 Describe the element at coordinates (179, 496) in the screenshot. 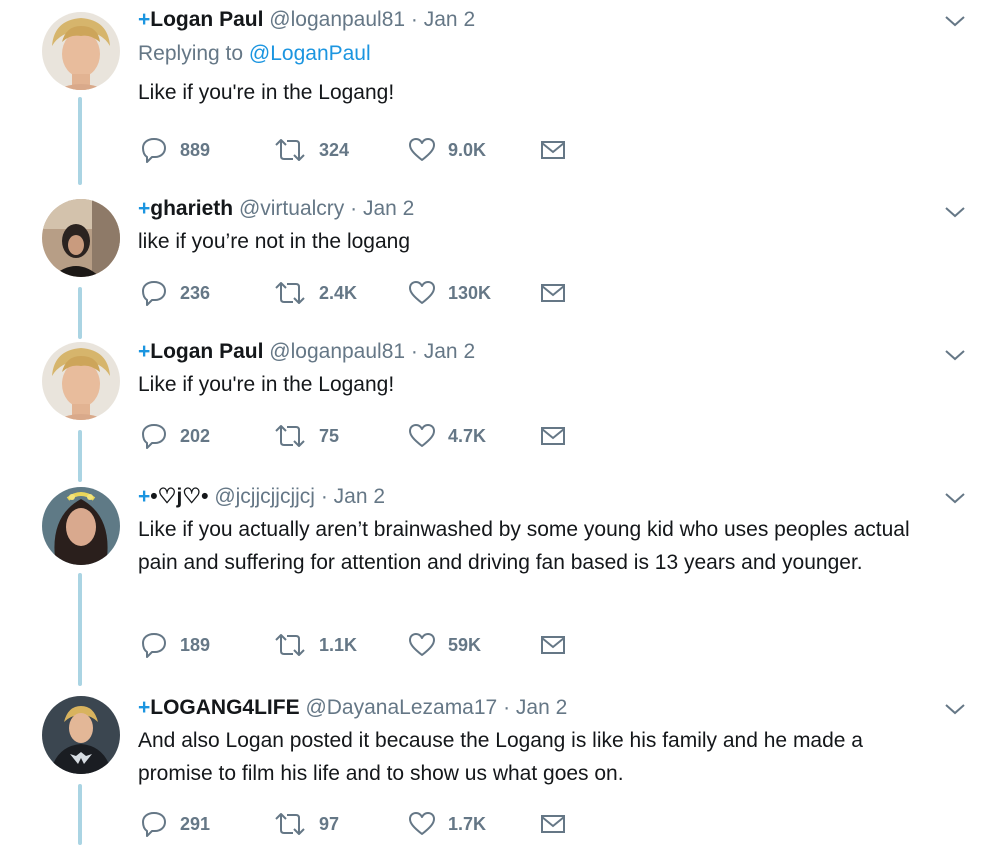

I see `display-name: •♡j♡•` at that location.